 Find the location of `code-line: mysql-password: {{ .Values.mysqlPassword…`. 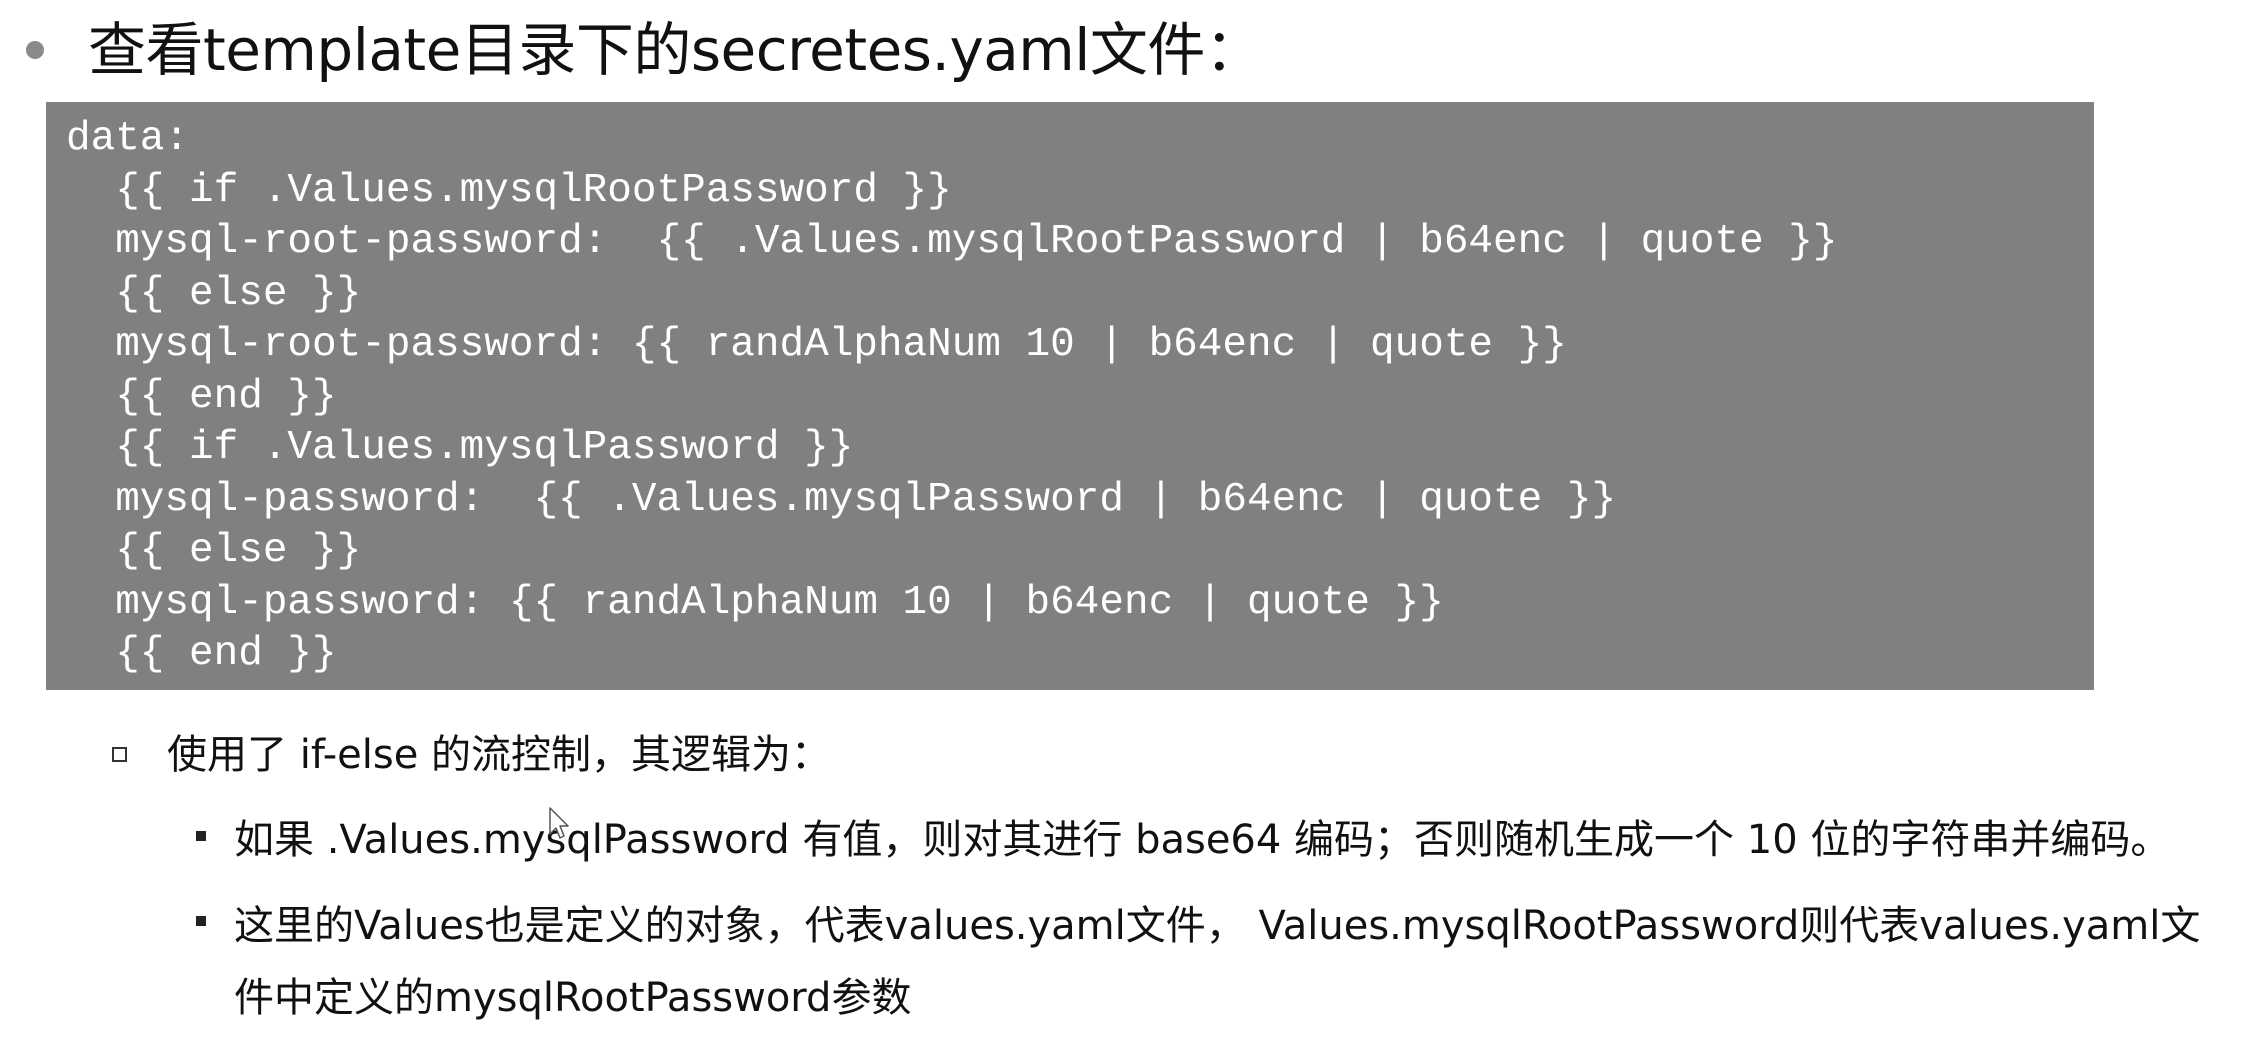

code-line: mysql-password: {{ .Values.mysqlPassword… is located at coordinates (841, 499).